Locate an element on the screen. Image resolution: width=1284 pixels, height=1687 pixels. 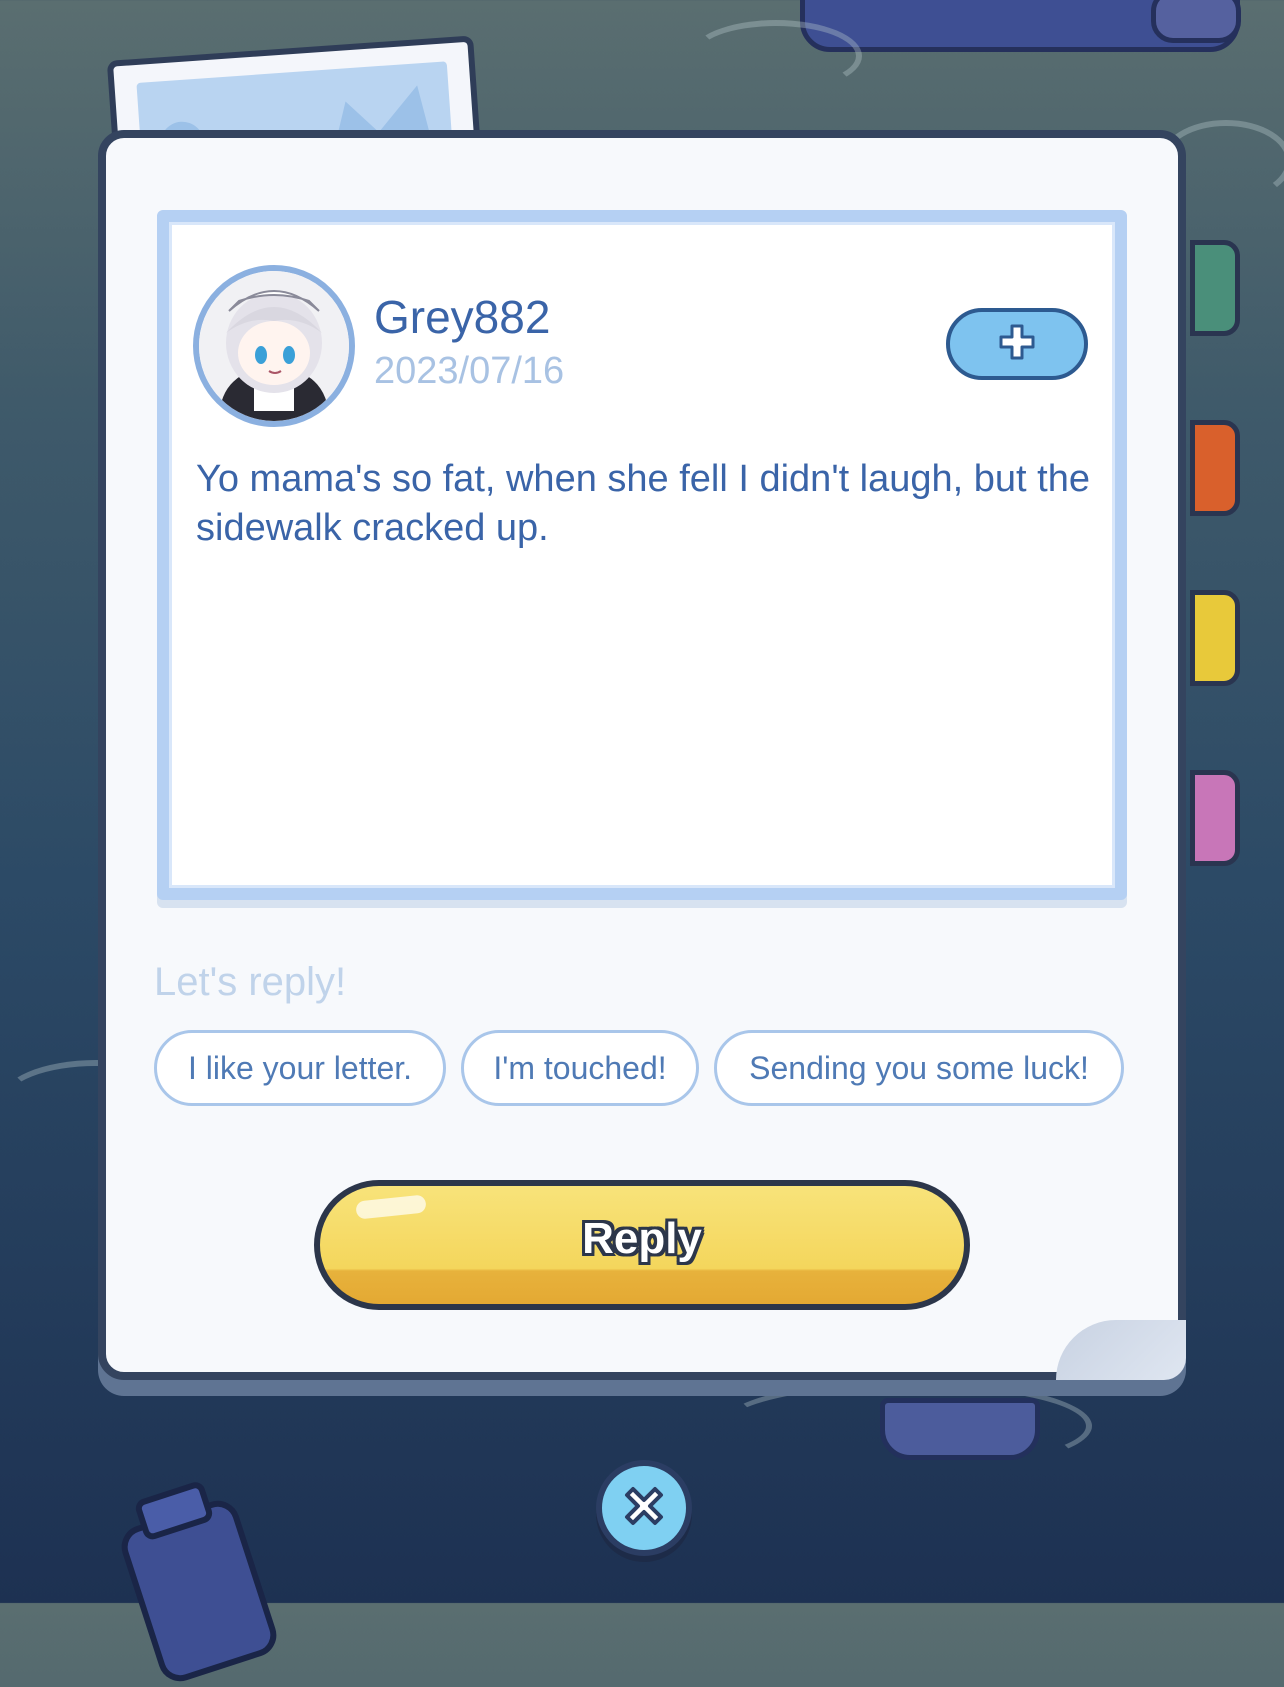
reply-button: Reply is located at coordinates (642, 1245).